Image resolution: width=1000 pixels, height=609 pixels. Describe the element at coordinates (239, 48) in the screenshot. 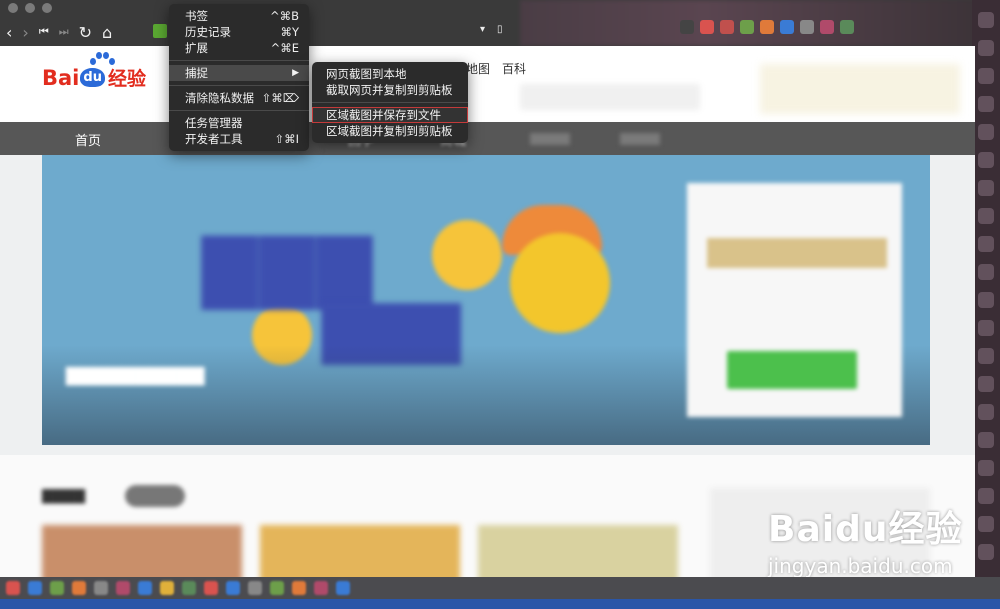

I see `menu-item-extensions: 扩展 ^⌘E` at that location.